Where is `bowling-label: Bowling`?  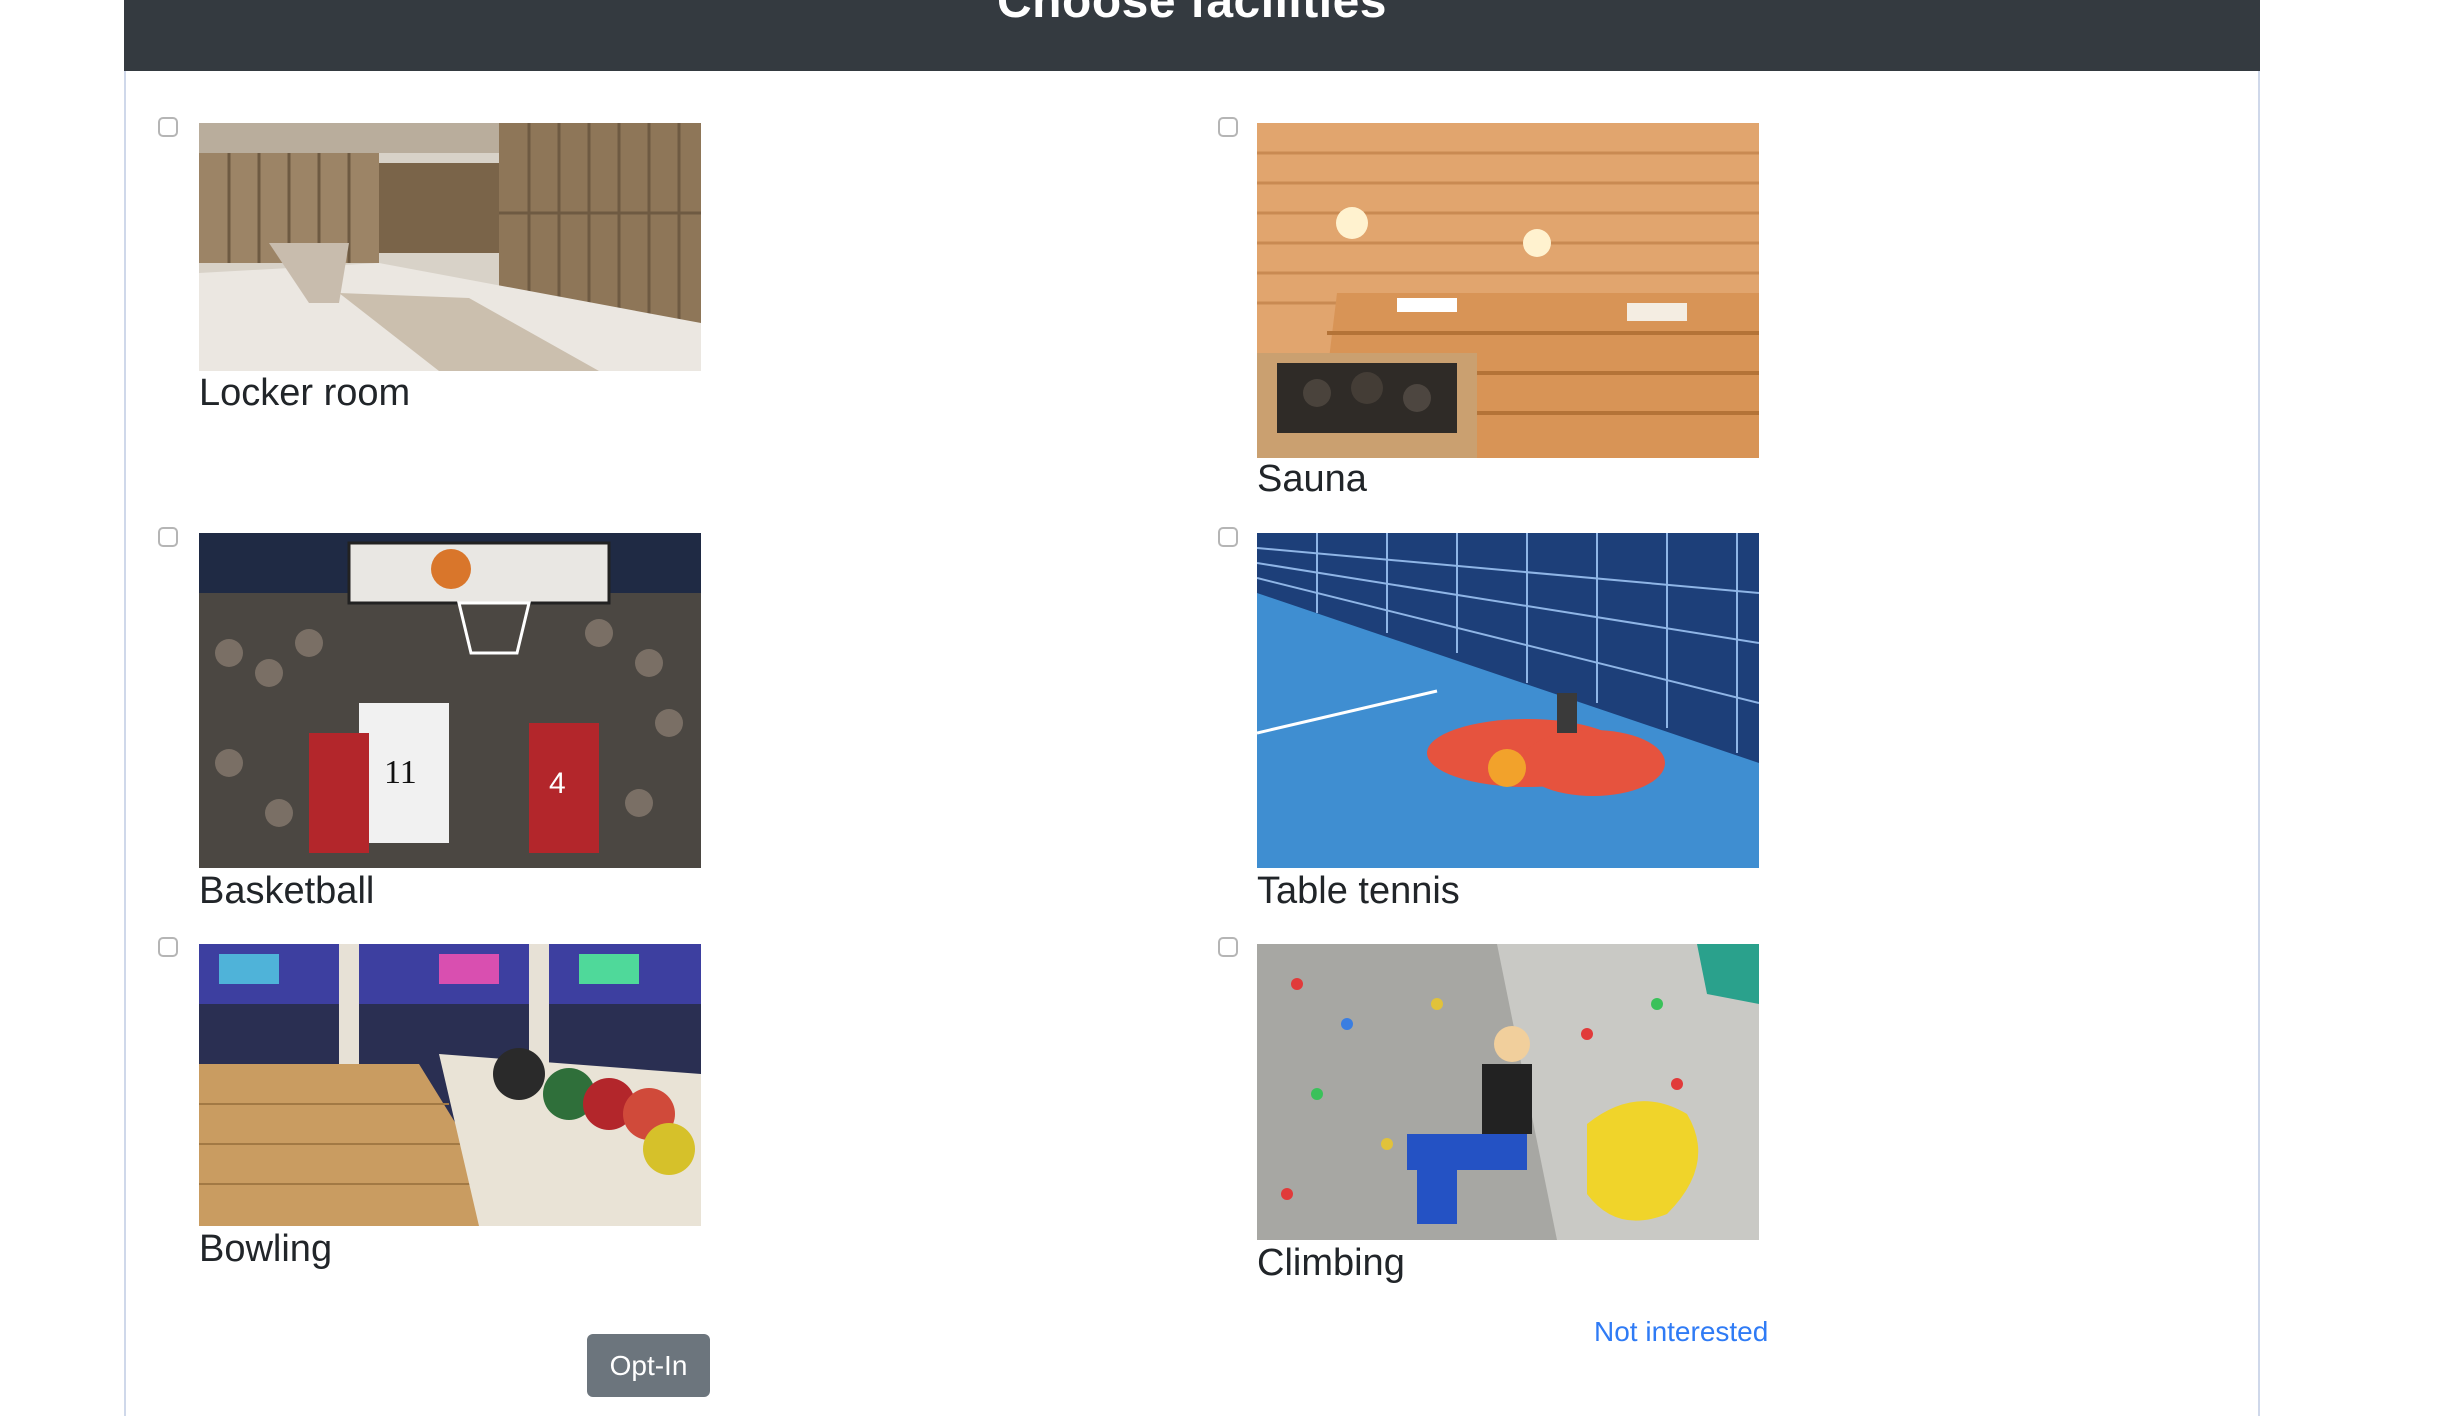 bowling-label: Bowling is located at coordinates (266, 1249).